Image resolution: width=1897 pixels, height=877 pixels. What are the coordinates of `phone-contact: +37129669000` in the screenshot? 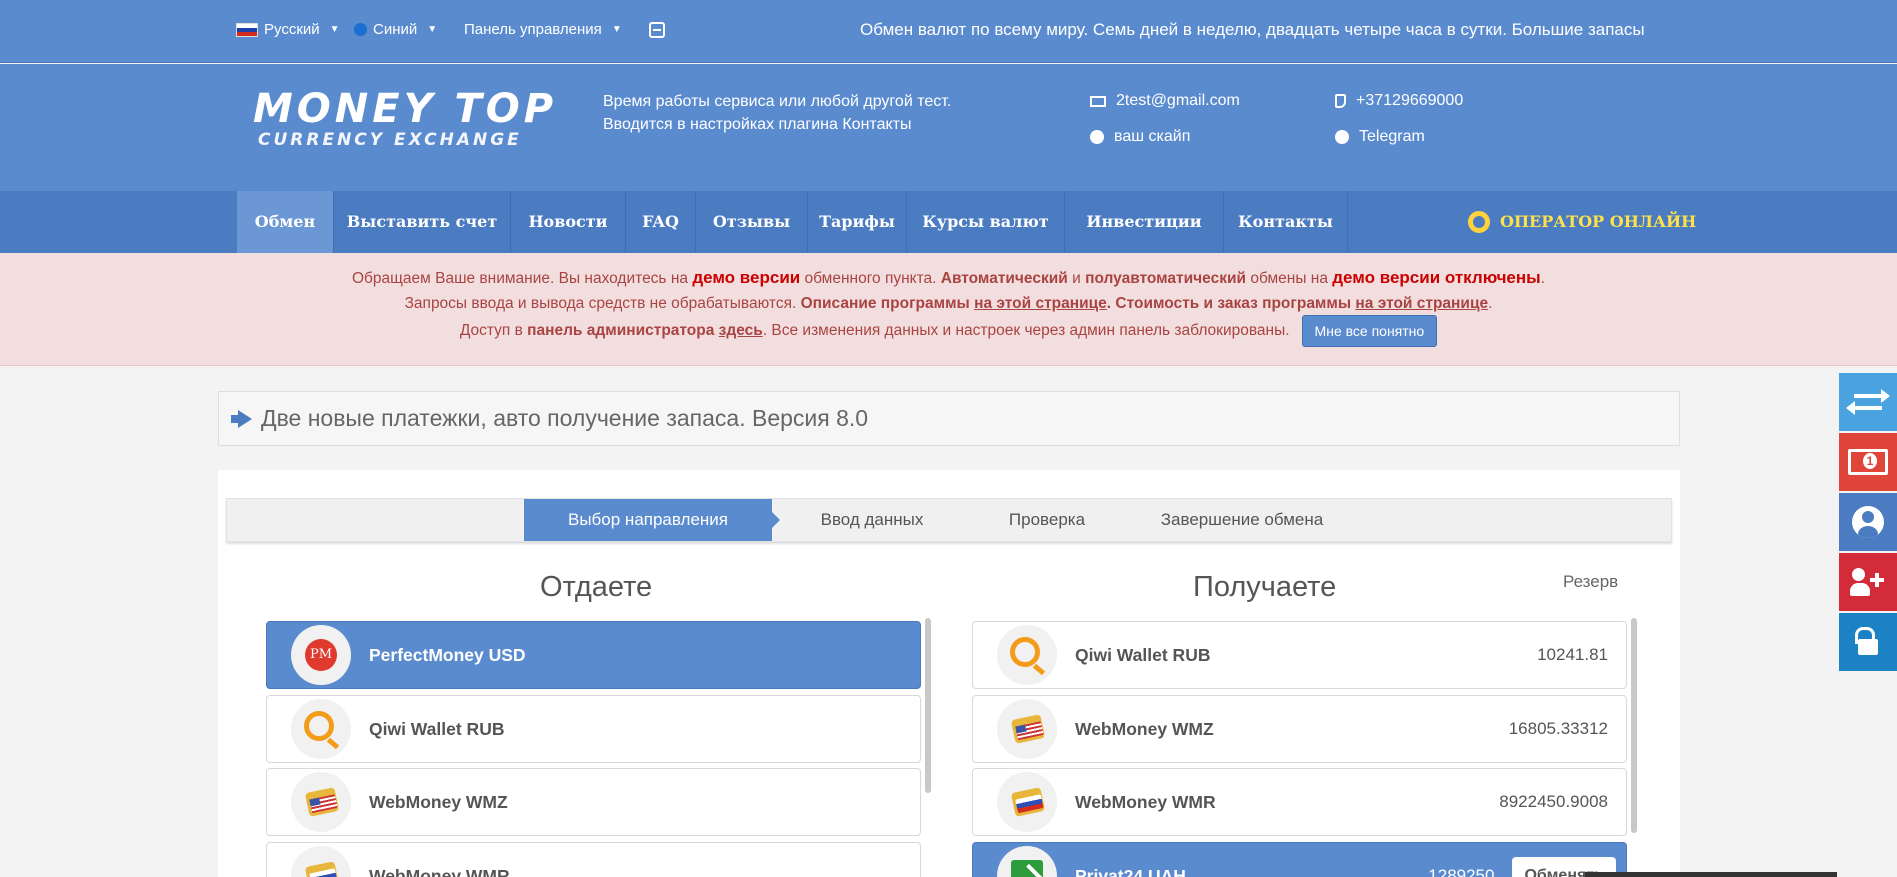 It's located at (1399, 101).